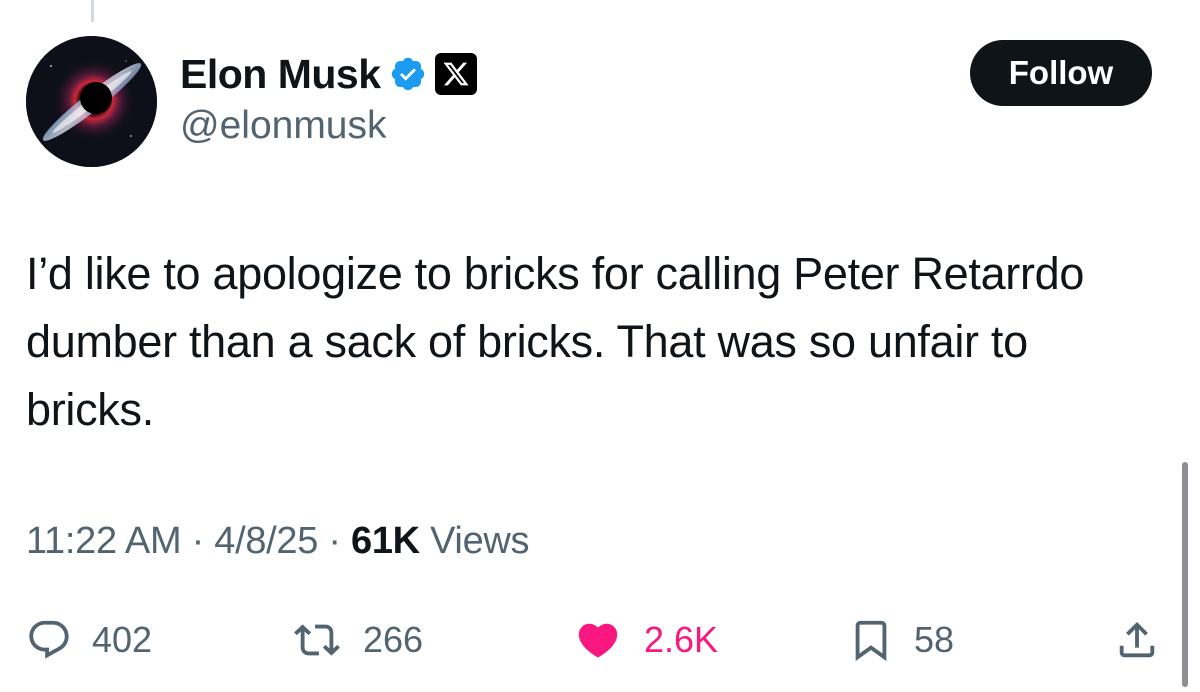 Image resolution: width=1200 pixels, height=692 pixels. What do you see at coordinates (1061, 73) in the screenshot?
I see `follow-button: Follow` at bounding box center [1061, 73].